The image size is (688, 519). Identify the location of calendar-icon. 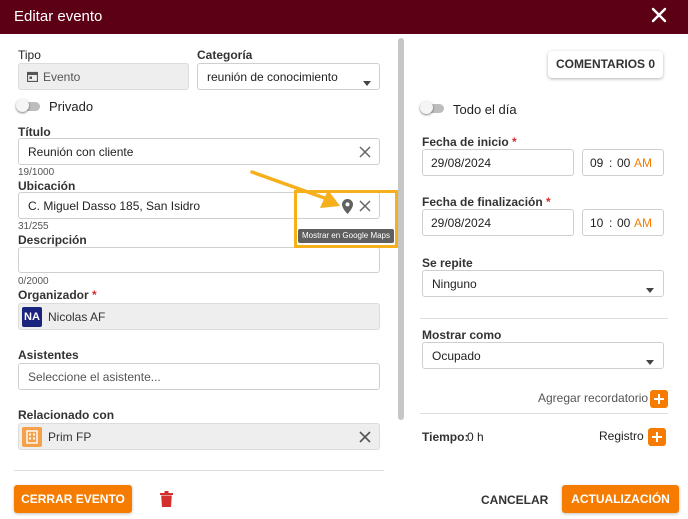
(32, 77).